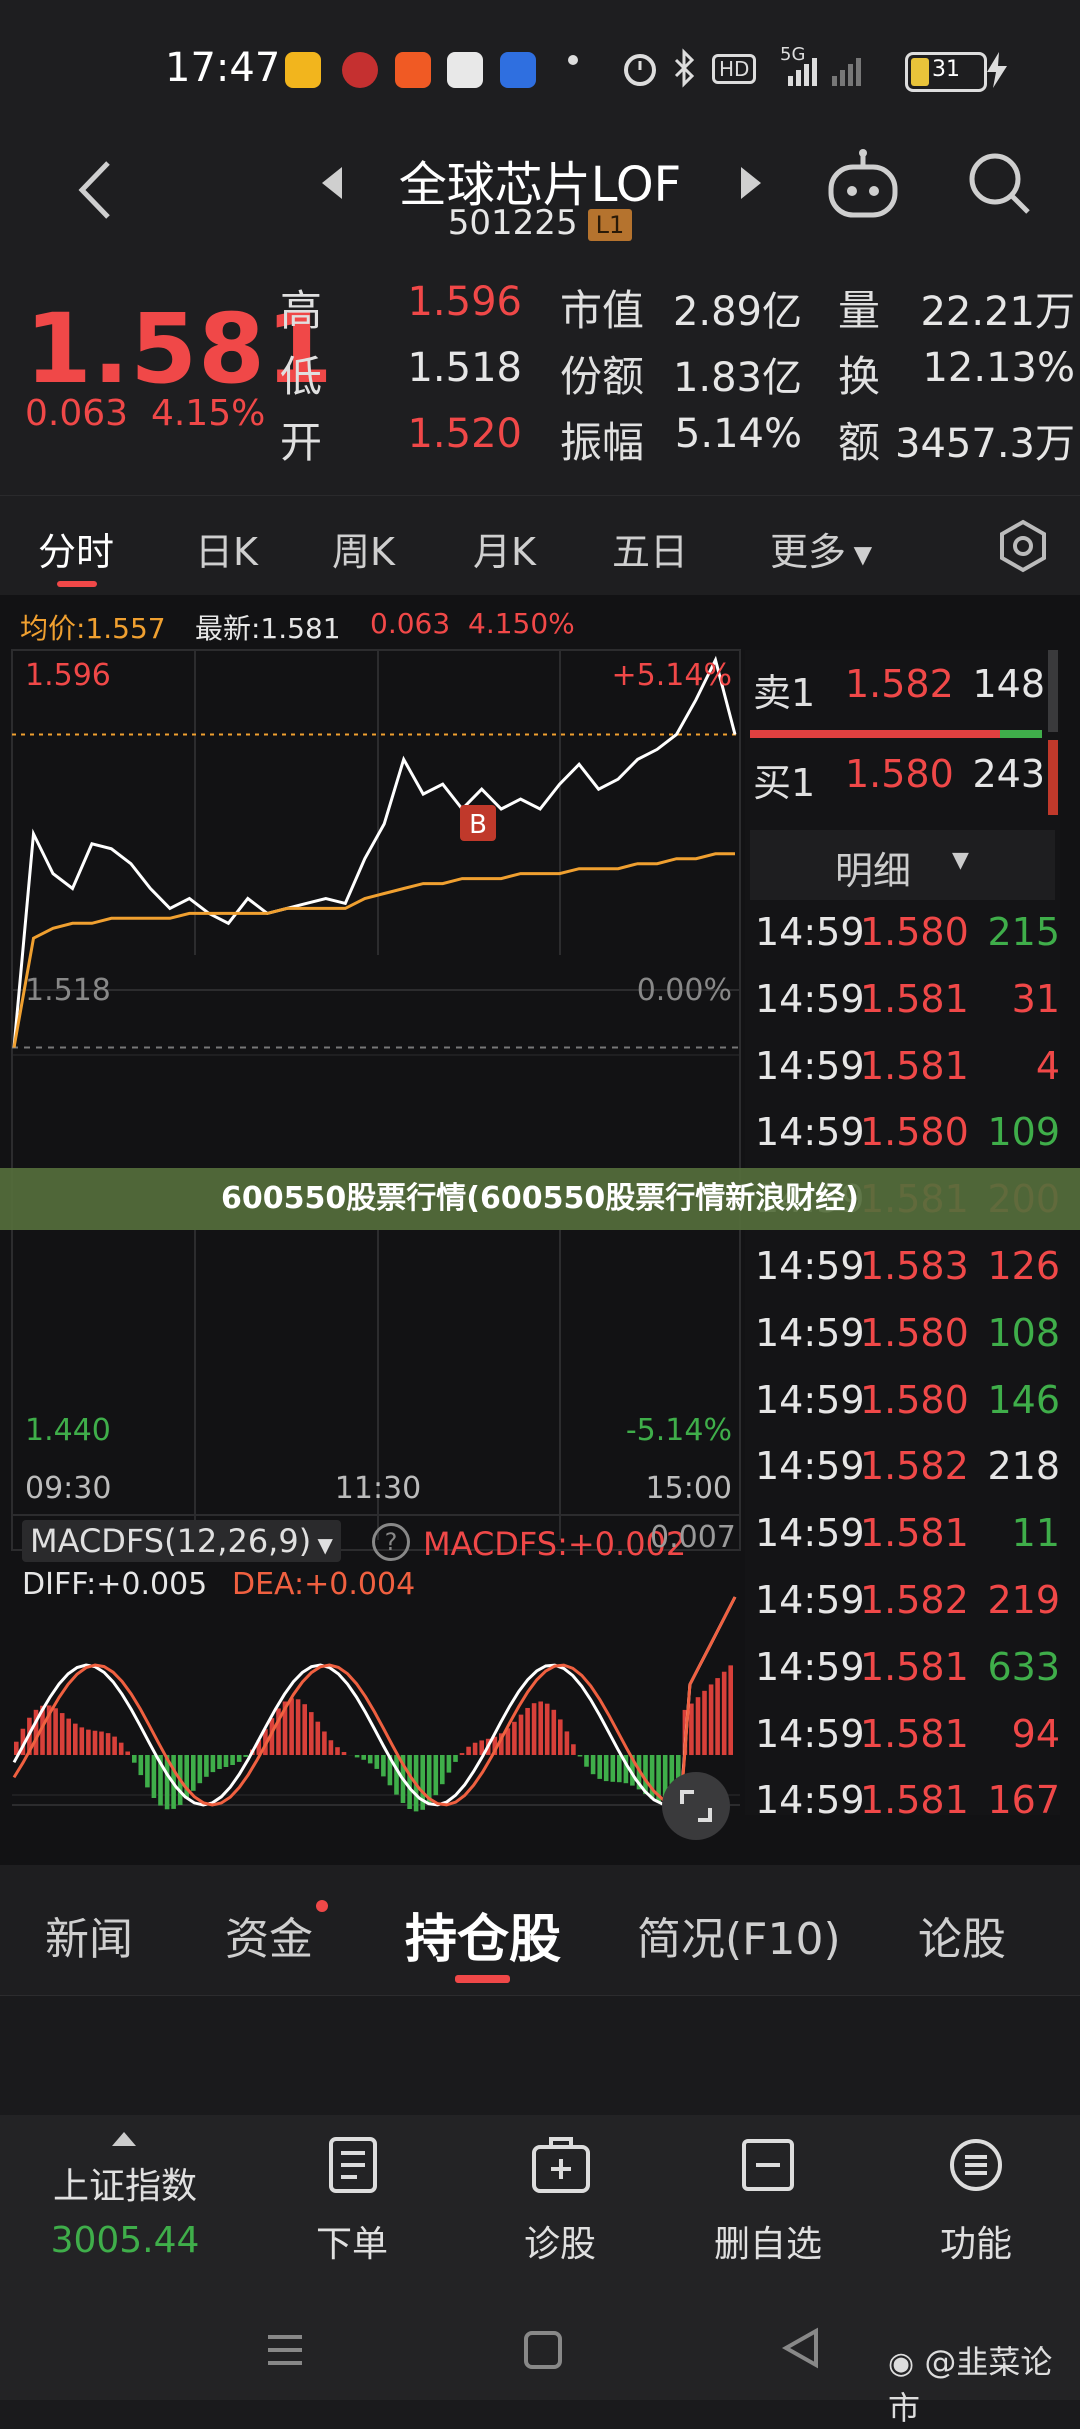  Describe the element at coordinates (784, 779) in the screenshot. I see `buy1-label: 买1` at that location.